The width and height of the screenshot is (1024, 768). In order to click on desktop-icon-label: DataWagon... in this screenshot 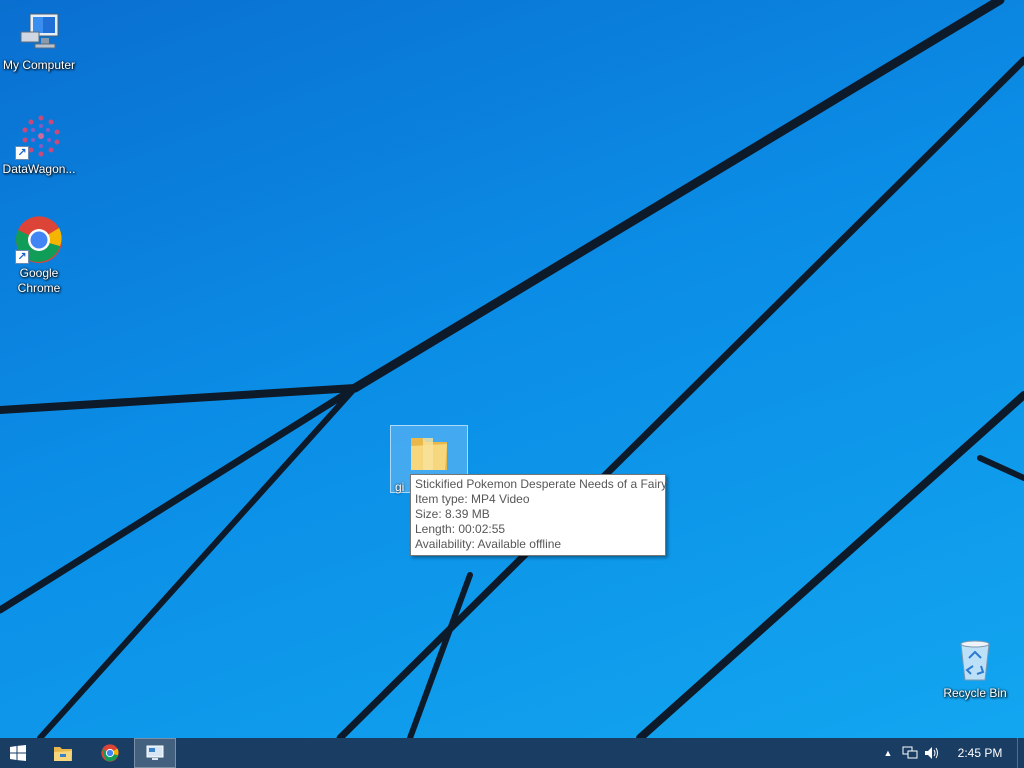, I will do `click(39, 169)`.